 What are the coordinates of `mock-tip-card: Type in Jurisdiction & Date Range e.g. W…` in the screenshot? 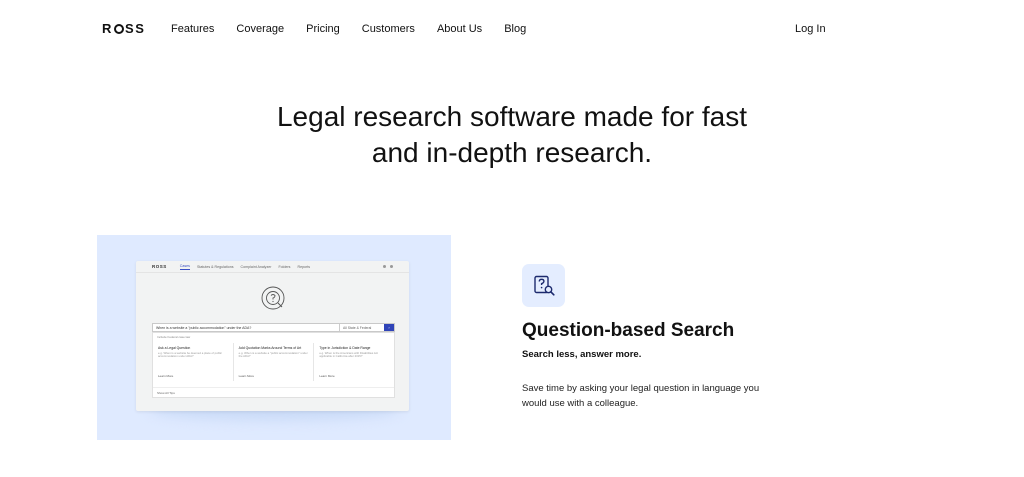 It's located at (348, 362).